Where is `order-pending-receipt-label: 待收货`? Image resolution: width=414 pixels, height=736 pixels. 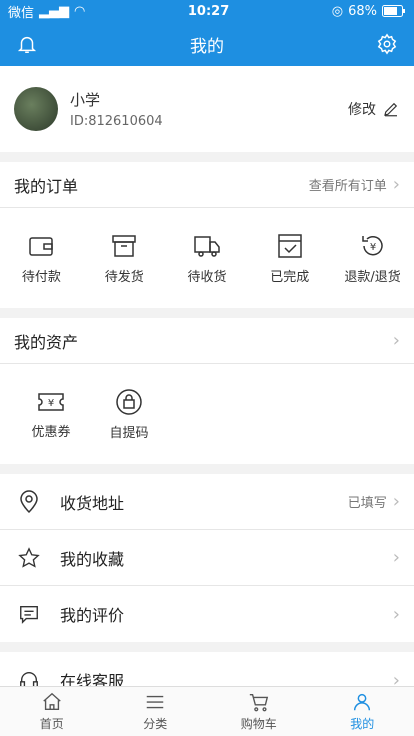
order-pending-receipt-label: 待收货 is located at coordinates (207, 277).